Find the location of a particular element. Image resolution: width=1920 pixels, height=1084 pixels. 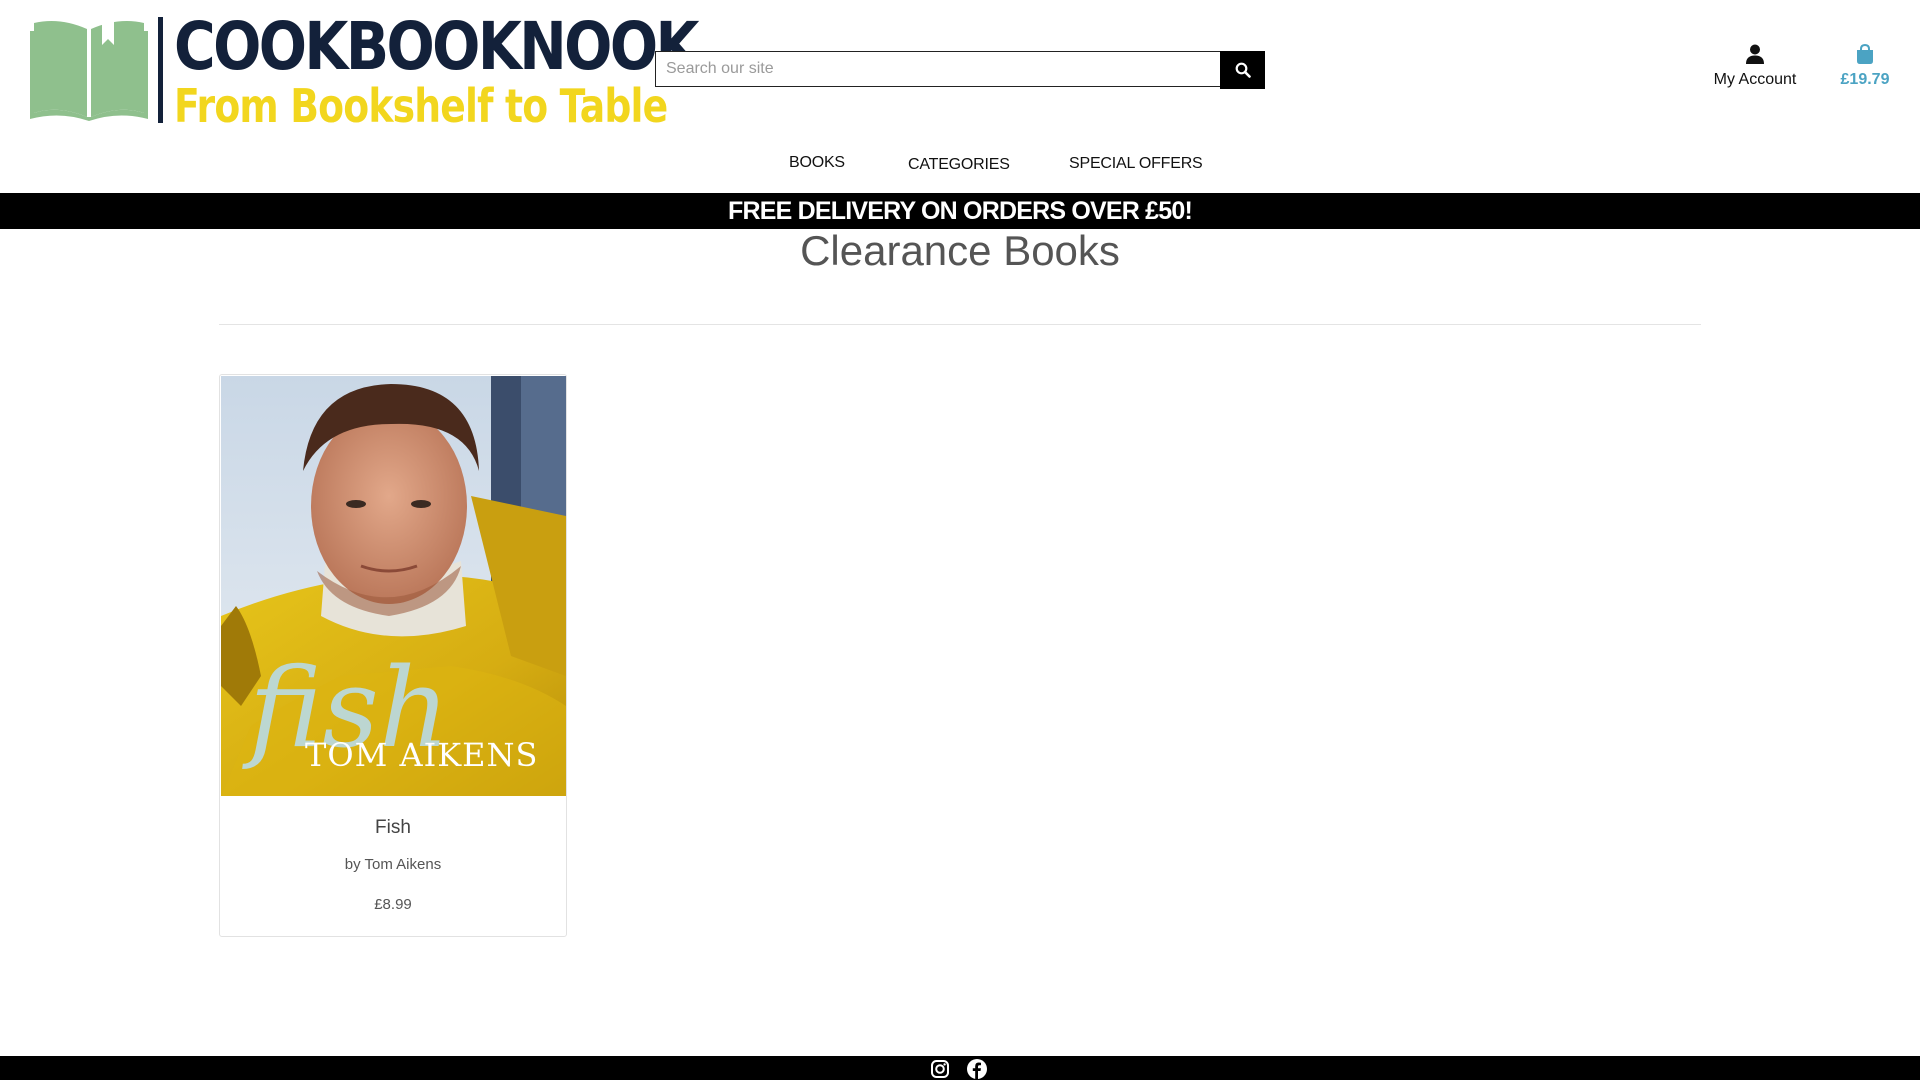

divider is located at coordinates (960, 324).